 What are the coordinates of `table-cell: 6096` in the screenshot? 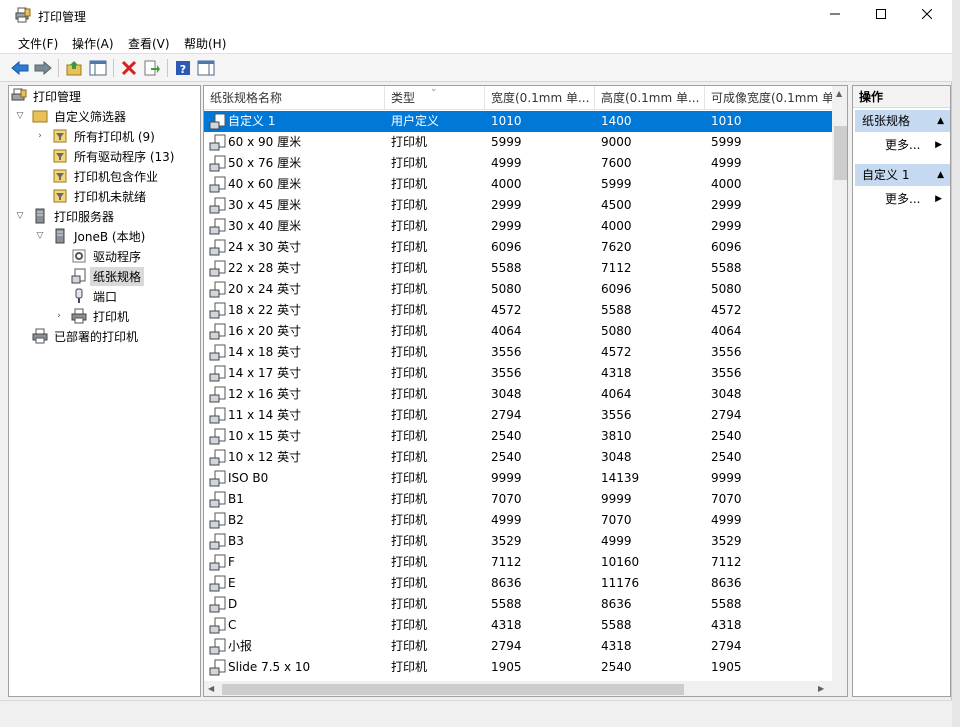 It's located at (726, 247).